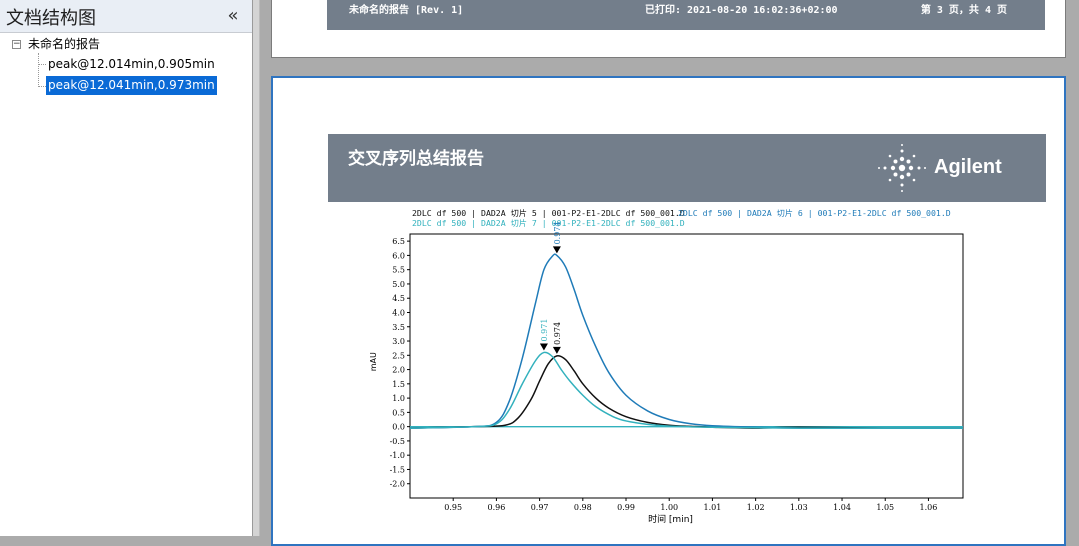 This screenshot has height=546, width=1079. I want to click on y-tick-label: 6.0, so click(398, 255).